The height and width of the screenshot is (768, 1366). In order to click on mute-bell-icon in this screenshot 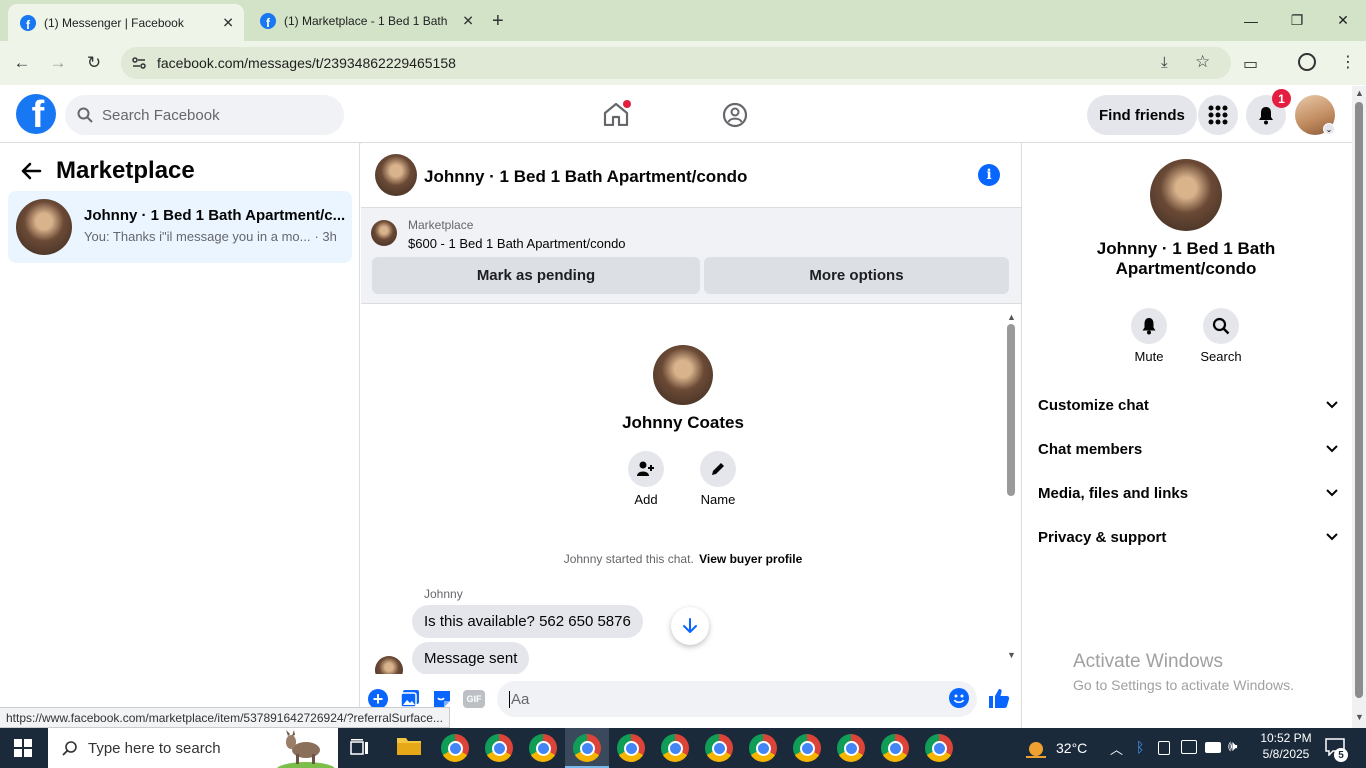, I will do `click(1149, 326)`.